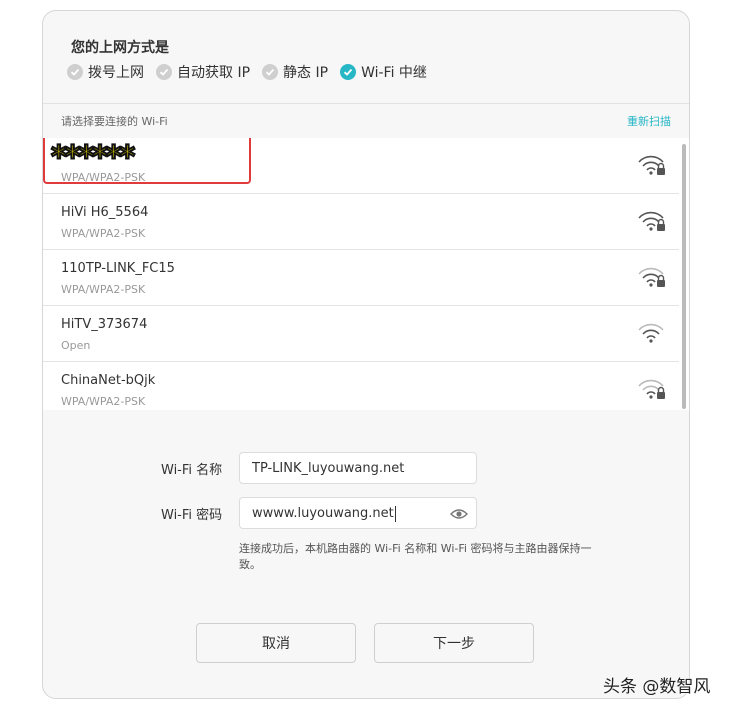 The width and height of the screenshot is (739, 709). What do you see at coordinates (120, 48) in the screenshot?
I see `connection-mode-title: 您的上网方式是` at bounding box center [120, 48].